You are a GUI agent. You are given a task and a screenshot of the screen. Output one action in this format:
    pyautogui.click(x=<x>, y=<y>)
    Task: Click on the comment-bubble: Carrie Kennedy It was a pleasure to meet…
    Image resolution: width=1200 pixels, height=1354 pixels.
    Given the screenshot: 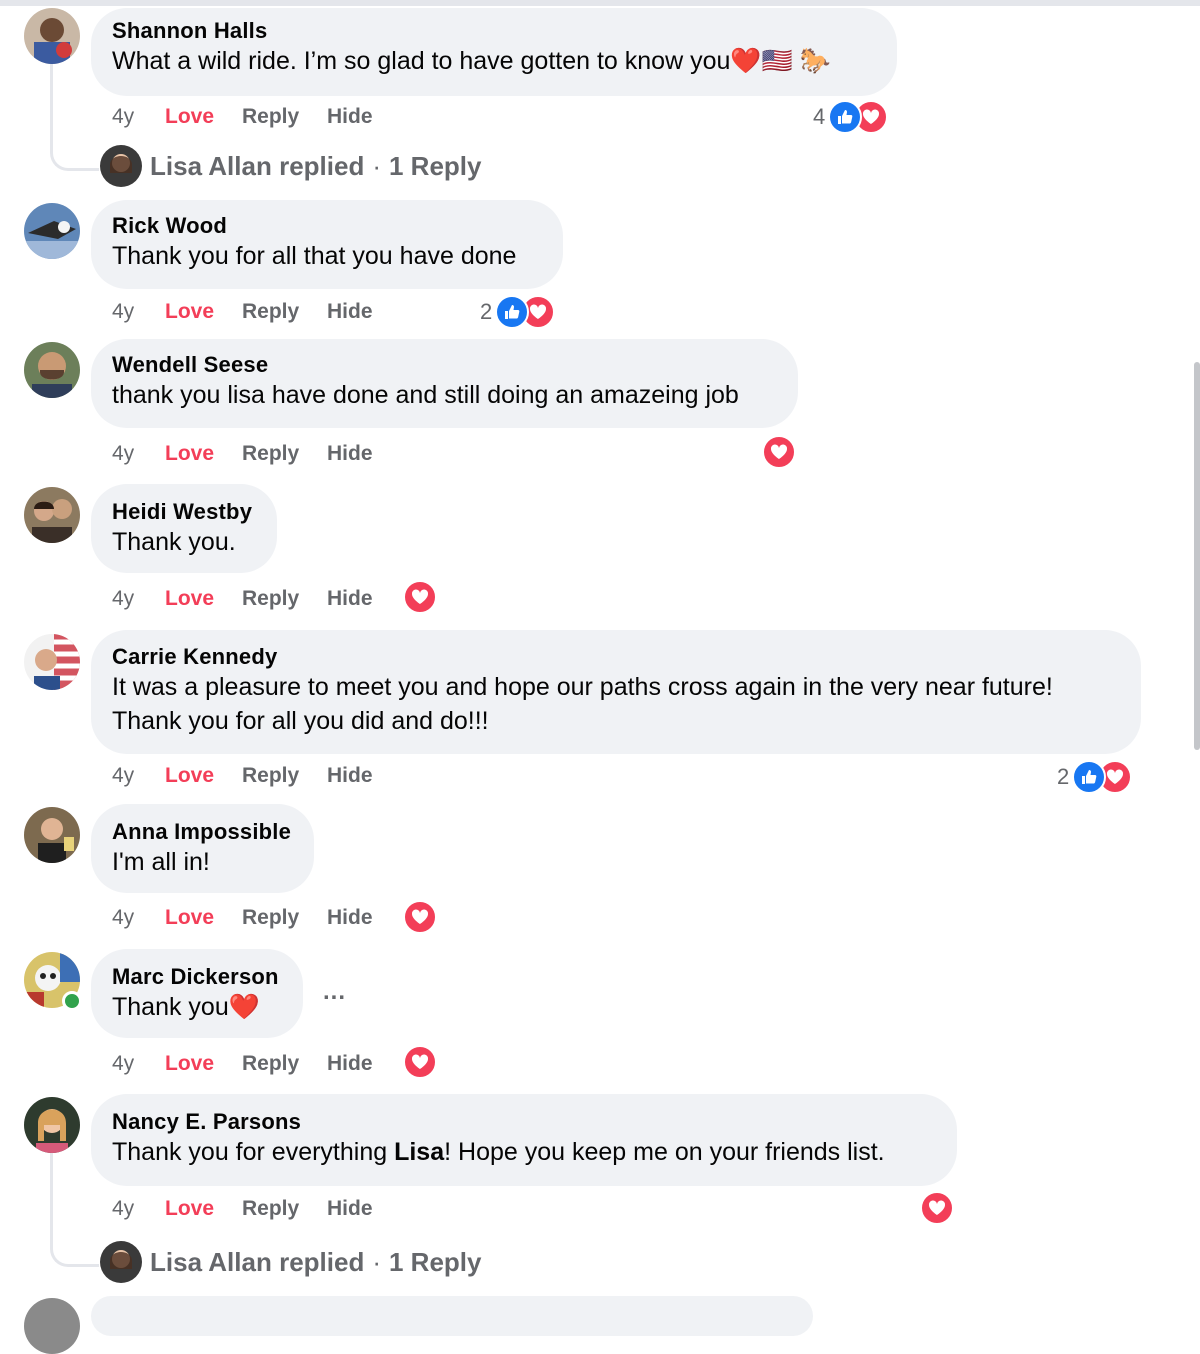 What is the action you would take?
    pyautogui.click(x=616, y=692)
    